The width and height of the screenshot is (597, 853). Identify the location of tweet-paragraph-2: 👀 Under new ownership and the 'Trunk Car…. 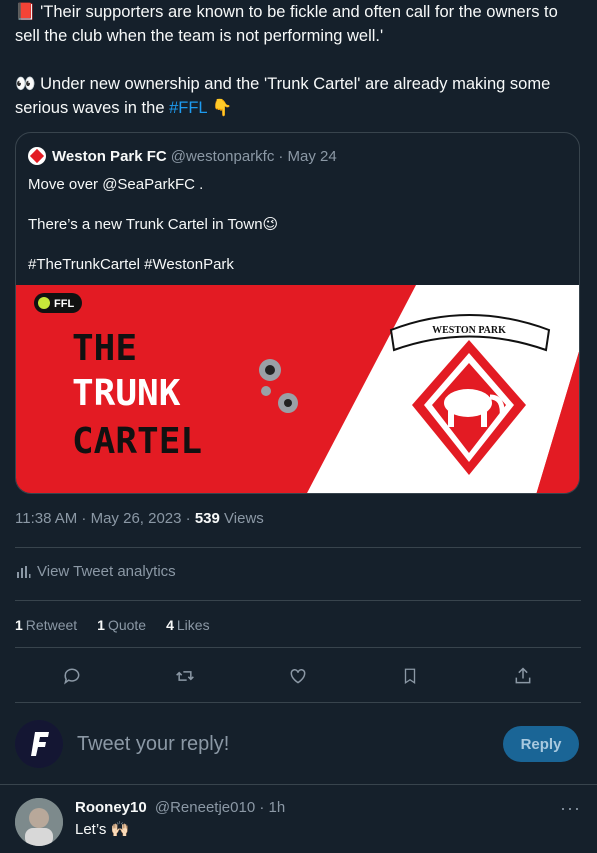
(300, 96).